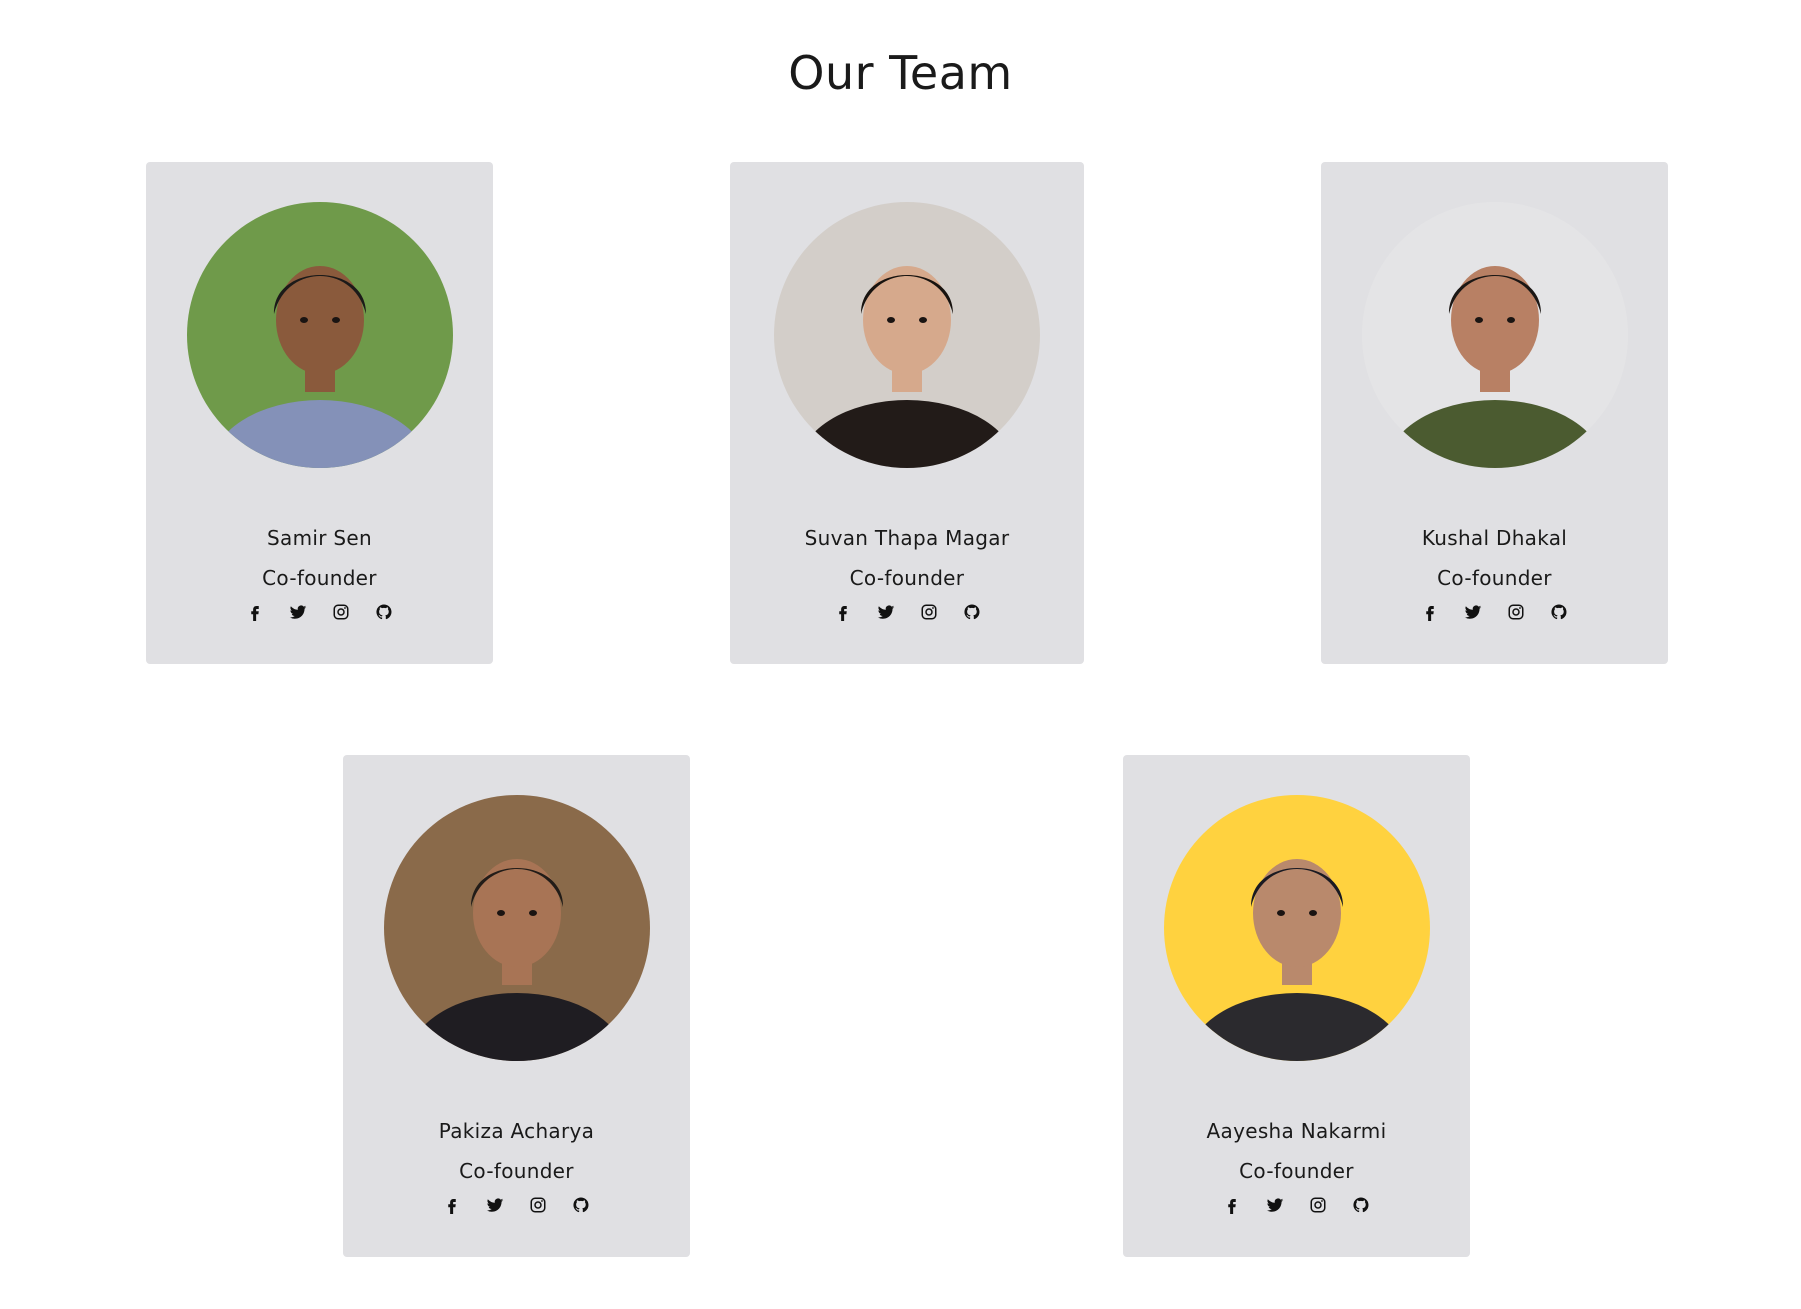 The height and width of the screenshot is (1309, 1801). Describe the element at coordinates (907, 538) in the screenshot. I see `member-name: Suvan Thapa Magar` at that location.